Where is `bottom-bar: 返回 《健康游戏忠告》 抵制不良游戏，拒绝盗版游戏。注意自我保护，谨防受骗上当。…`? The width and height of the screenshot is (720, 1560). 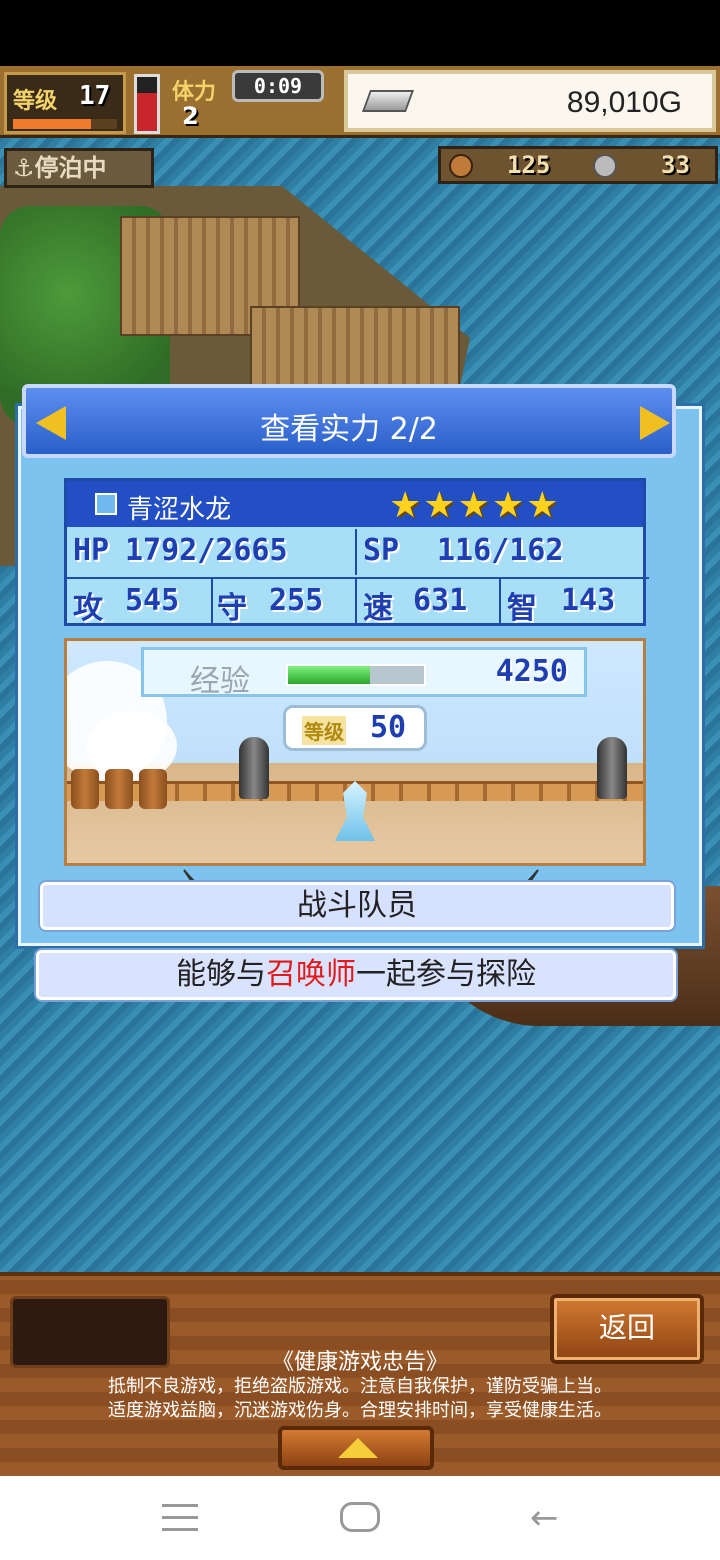 bottom-bar: 返回 《健康游戏忠告》 抵制不良游戏，拒绝盗版游戏。注意自我保护，谨防受骗上当。… is located at coordinates (360, 1374).